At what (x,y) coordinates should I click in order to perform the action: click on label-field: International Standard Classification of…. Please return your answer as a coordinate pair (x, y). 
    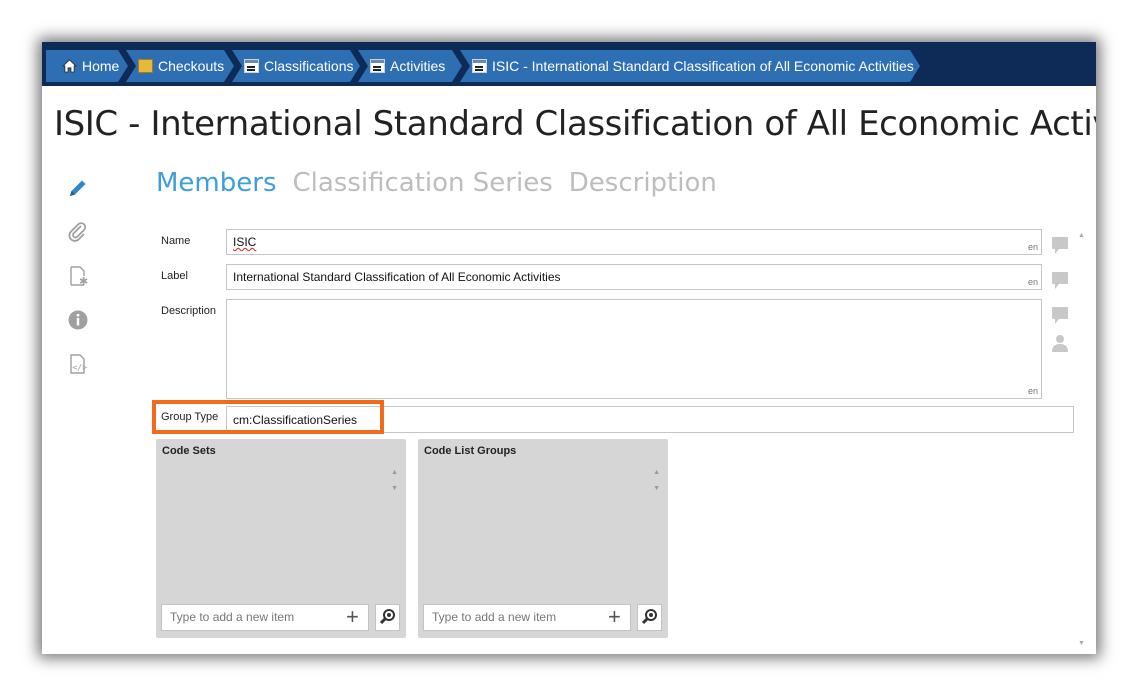
    Looking at the image, I should click on (634, 277).